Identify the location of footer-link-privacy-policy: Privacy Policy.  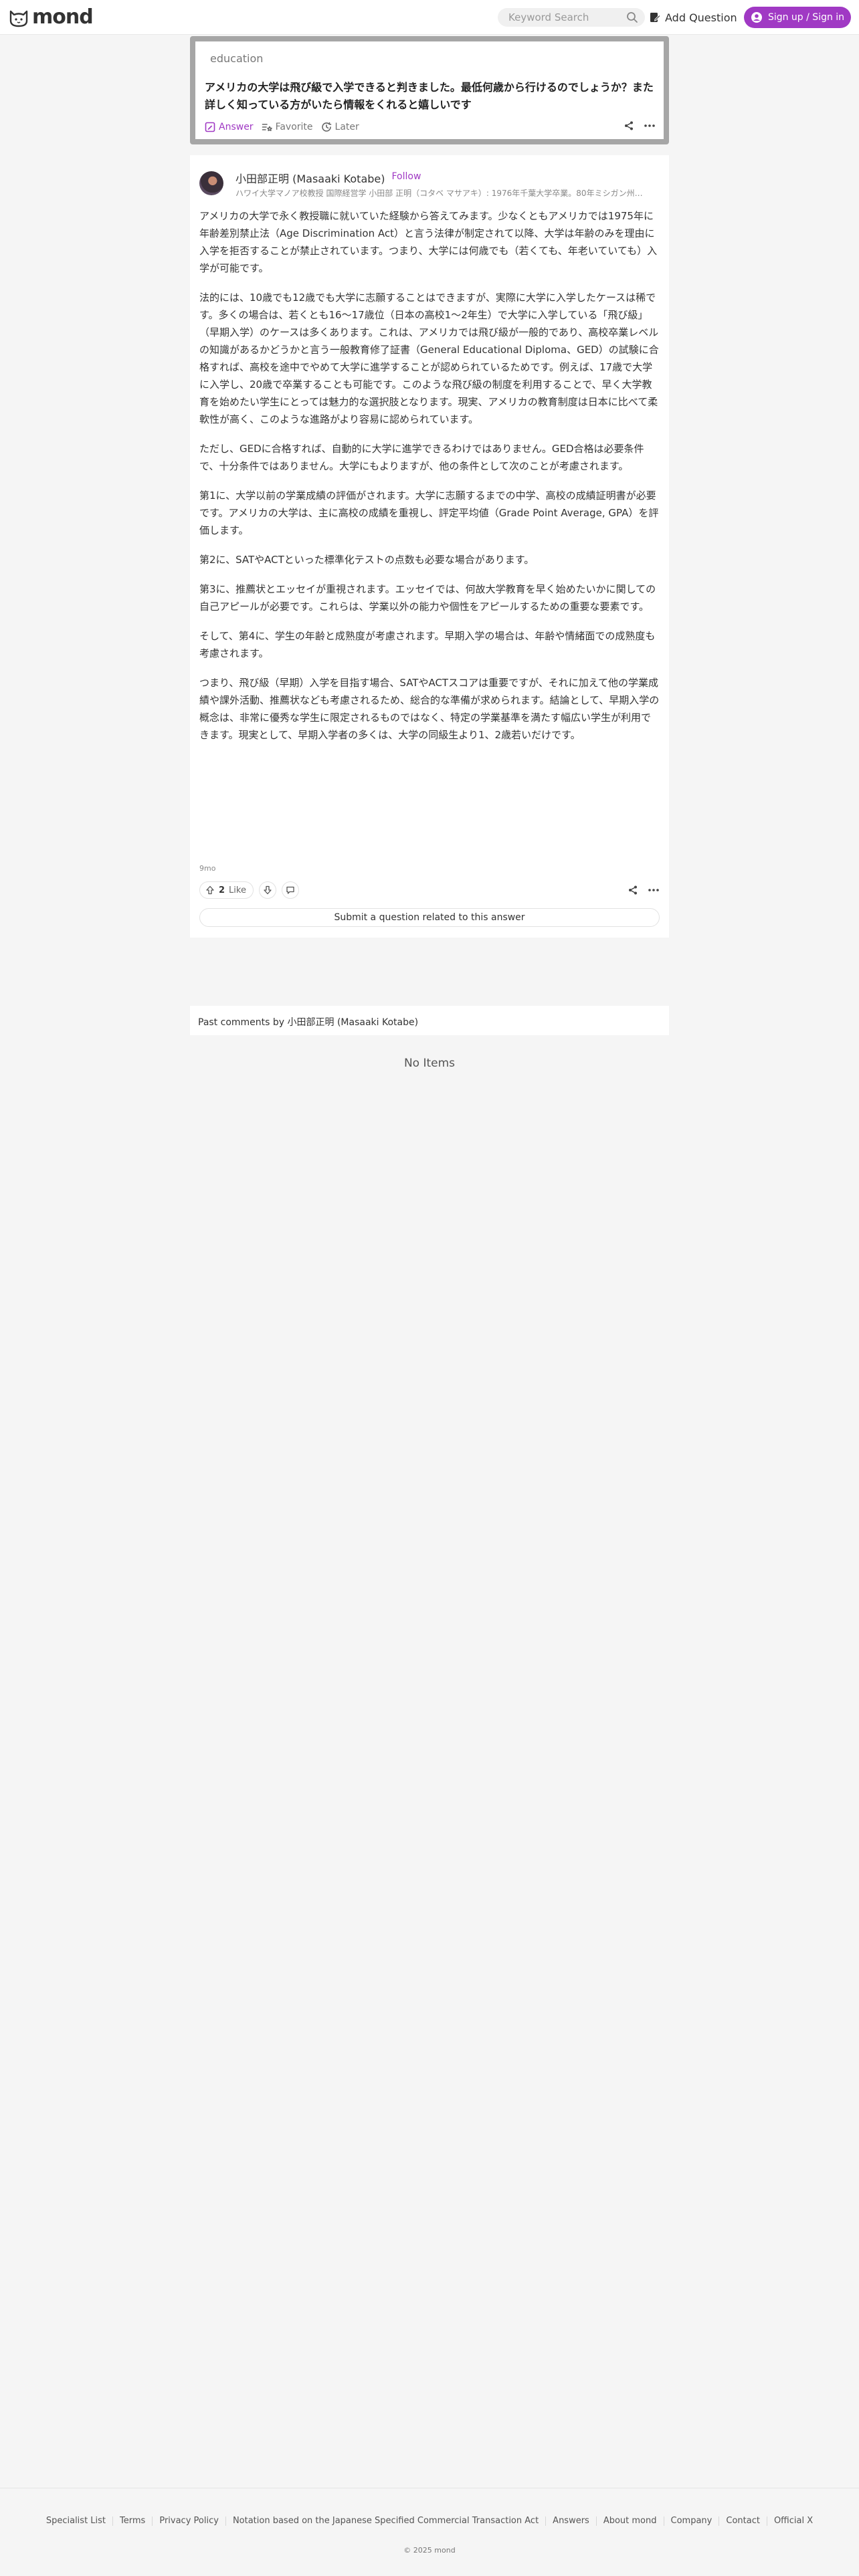
(188, 2521).